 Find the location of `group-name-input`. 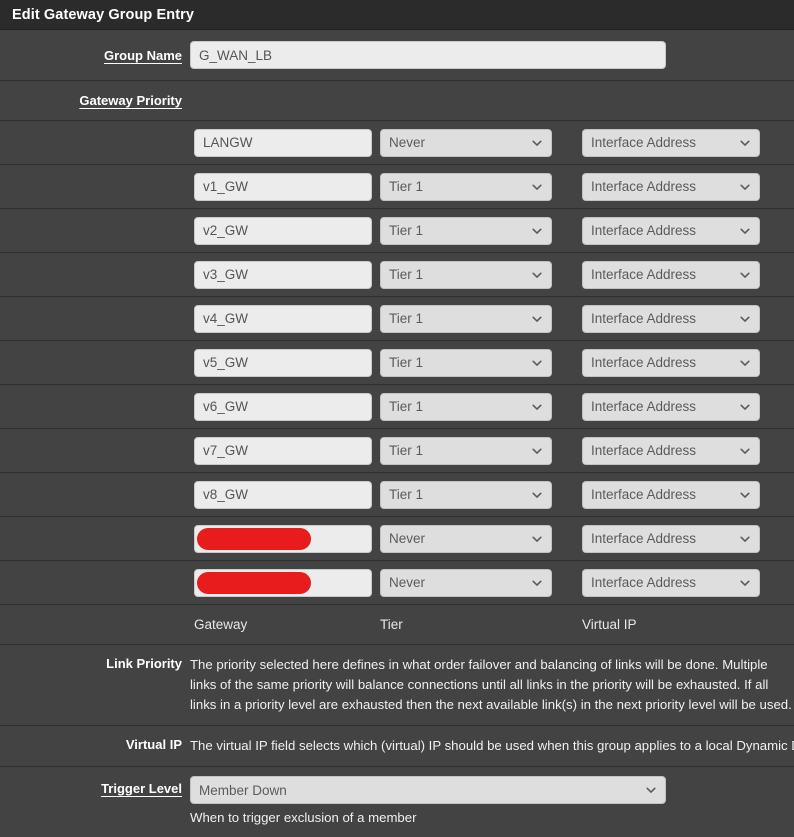

group-name-input is located at coordinates (428, 55).